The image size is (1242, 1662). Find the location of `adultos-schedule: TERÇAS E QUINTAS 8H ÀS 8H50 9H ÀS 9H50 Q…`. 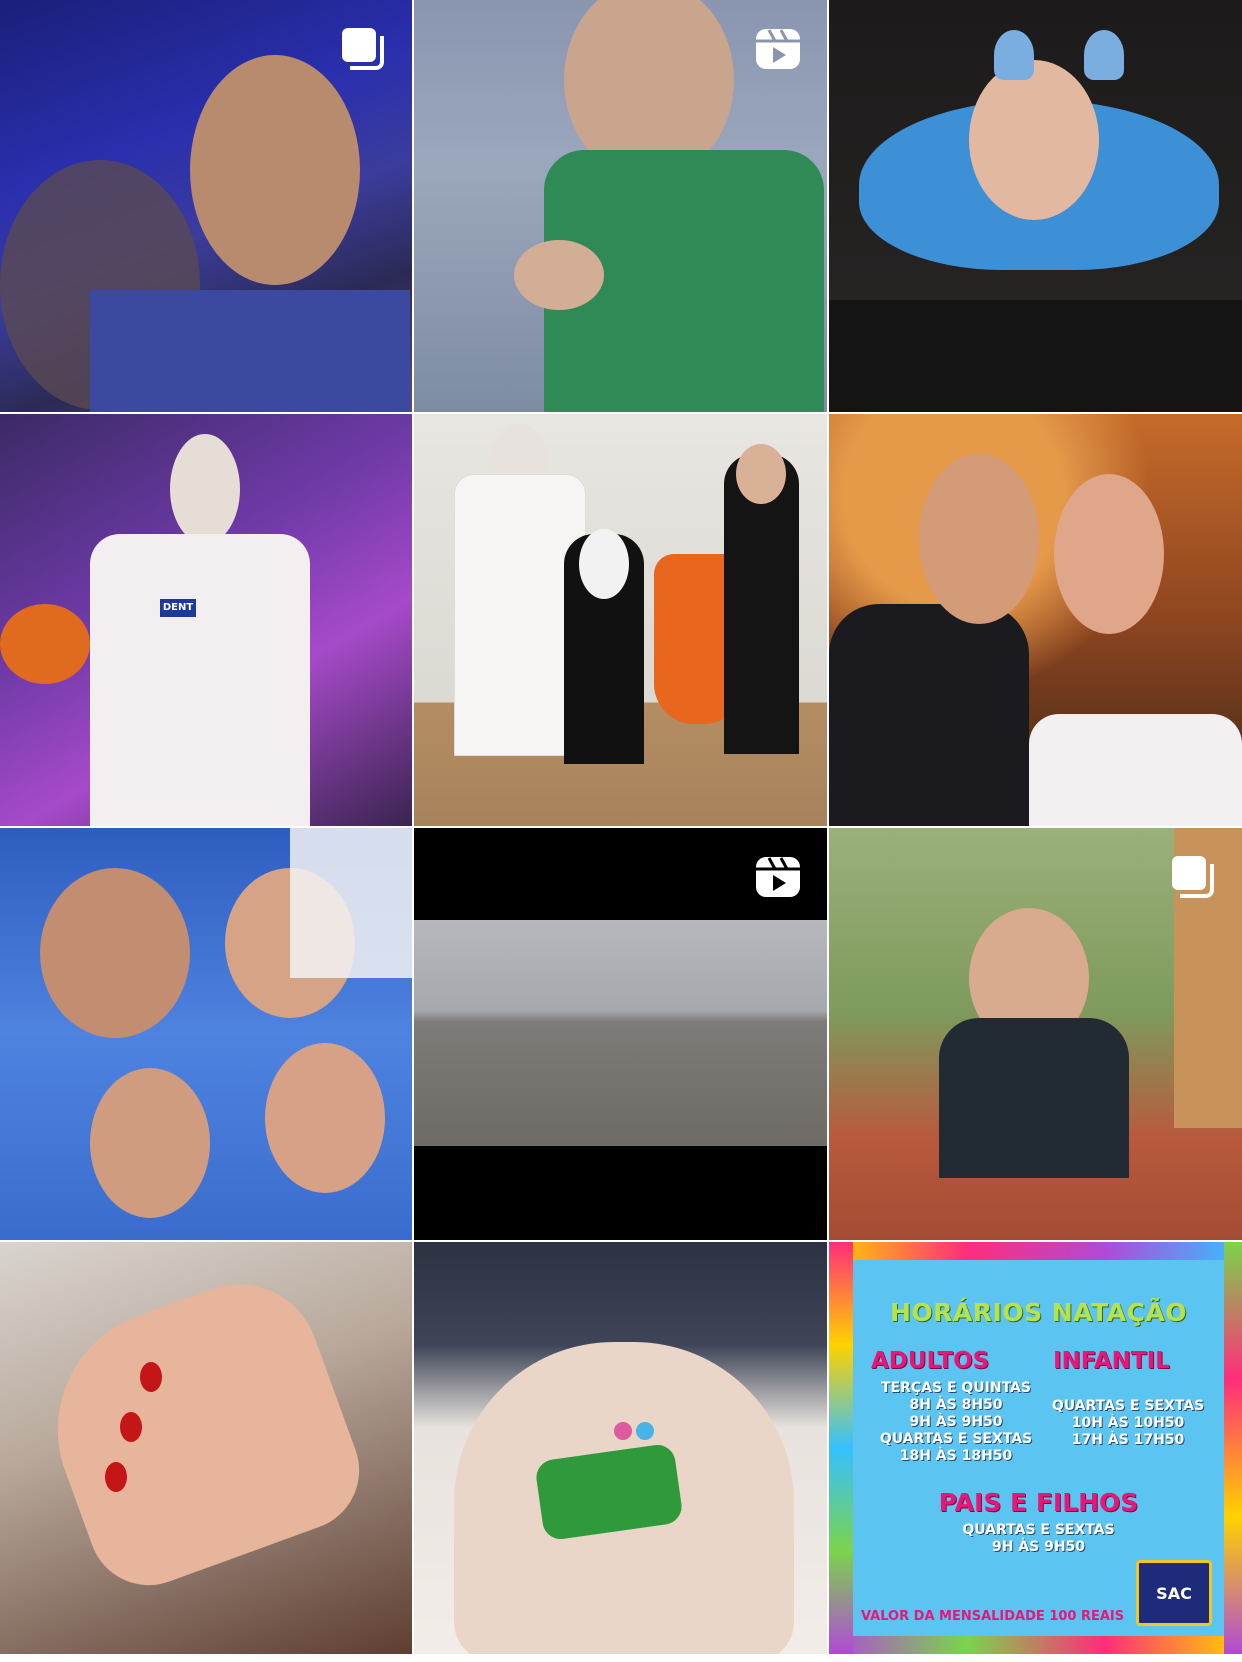

adultos-schedule: TERÇAS E QUINTAS 8H ÀS 8H50 9H ÀS 9H50 Q… is located at coordinates (956, 1422).